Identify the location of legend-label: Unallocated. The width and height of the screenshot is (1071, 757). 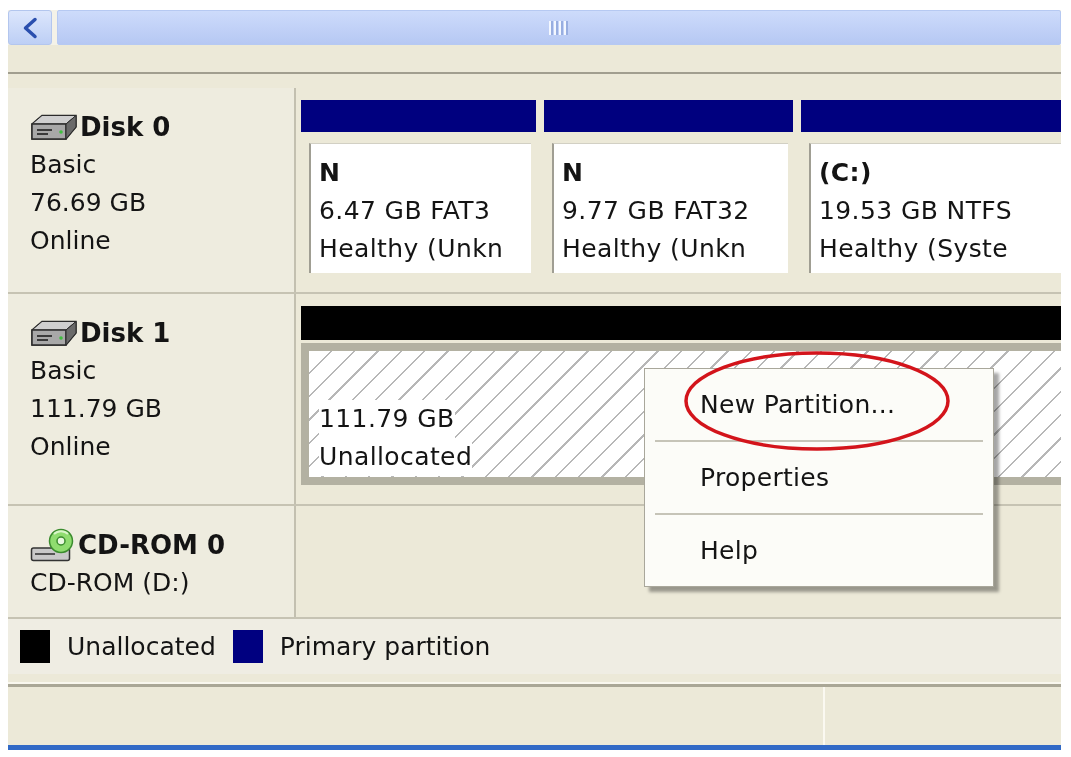
(141, 646).